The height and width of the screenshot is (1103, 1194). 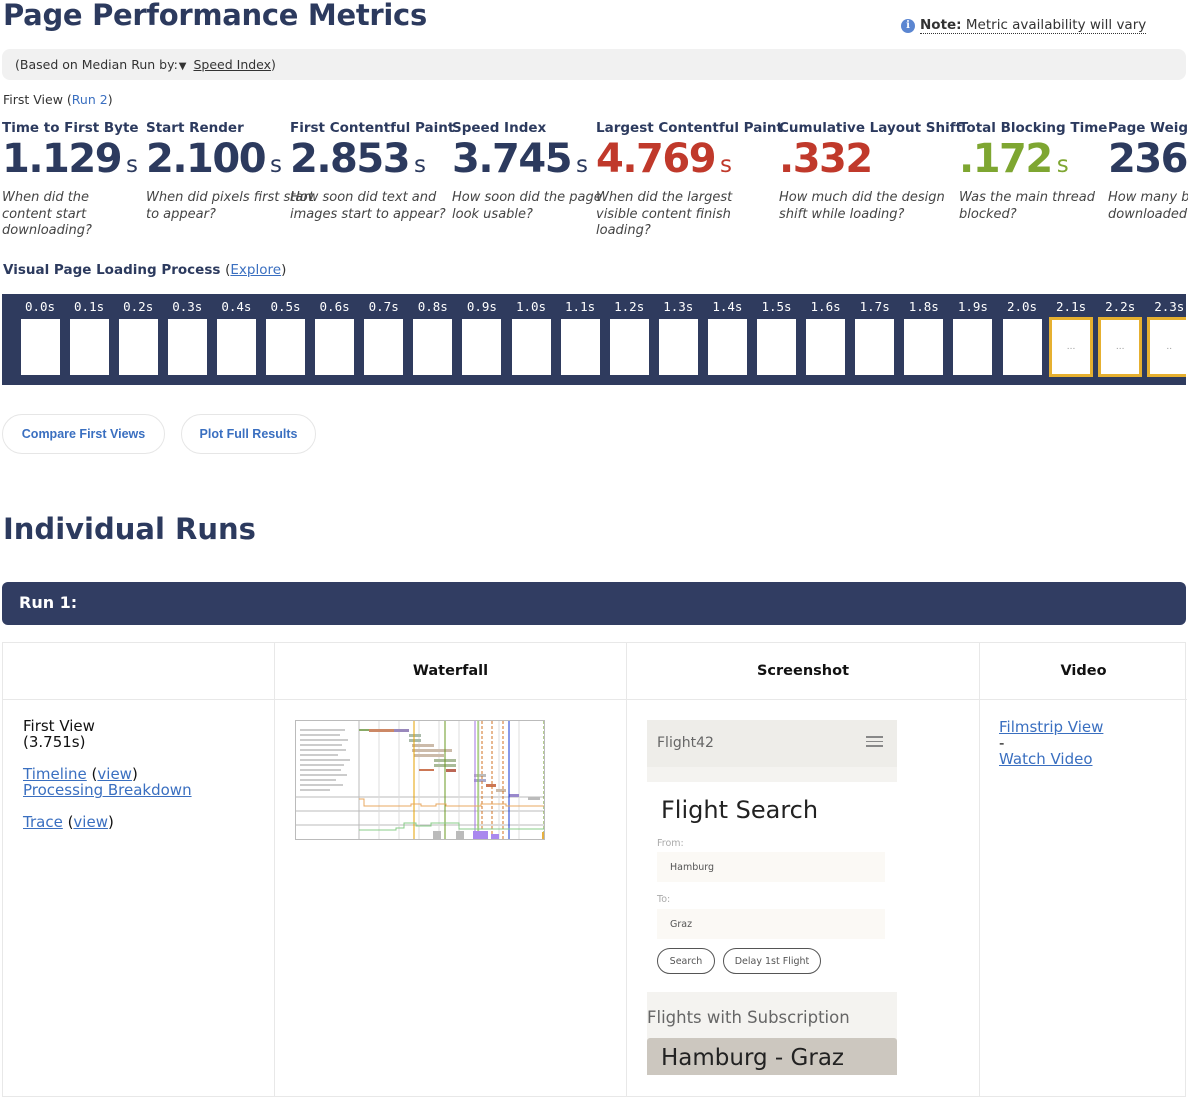 What do you see at coordinates (1051, 727) in the screenshot?
I see `filmstrip-view-link: Filmstrip View` at bounding box center [1051, 727].